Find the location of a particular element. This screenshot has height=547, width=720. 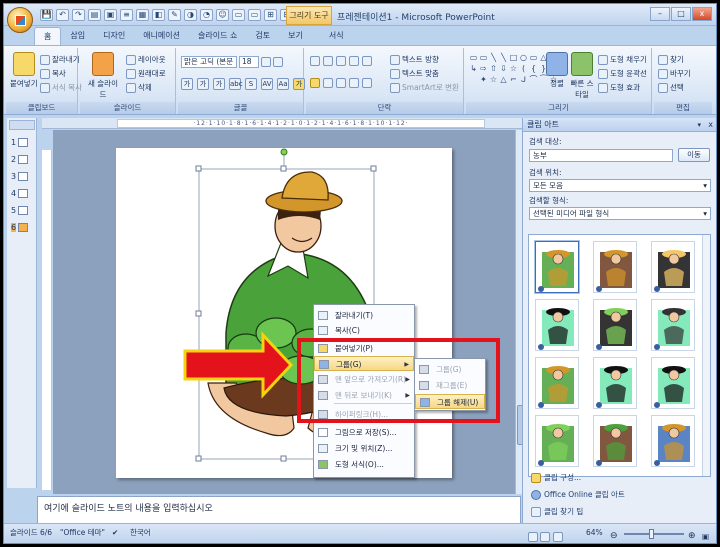

quick-styles-button: 빠른 스타일 is located at coordinates (582, 76).